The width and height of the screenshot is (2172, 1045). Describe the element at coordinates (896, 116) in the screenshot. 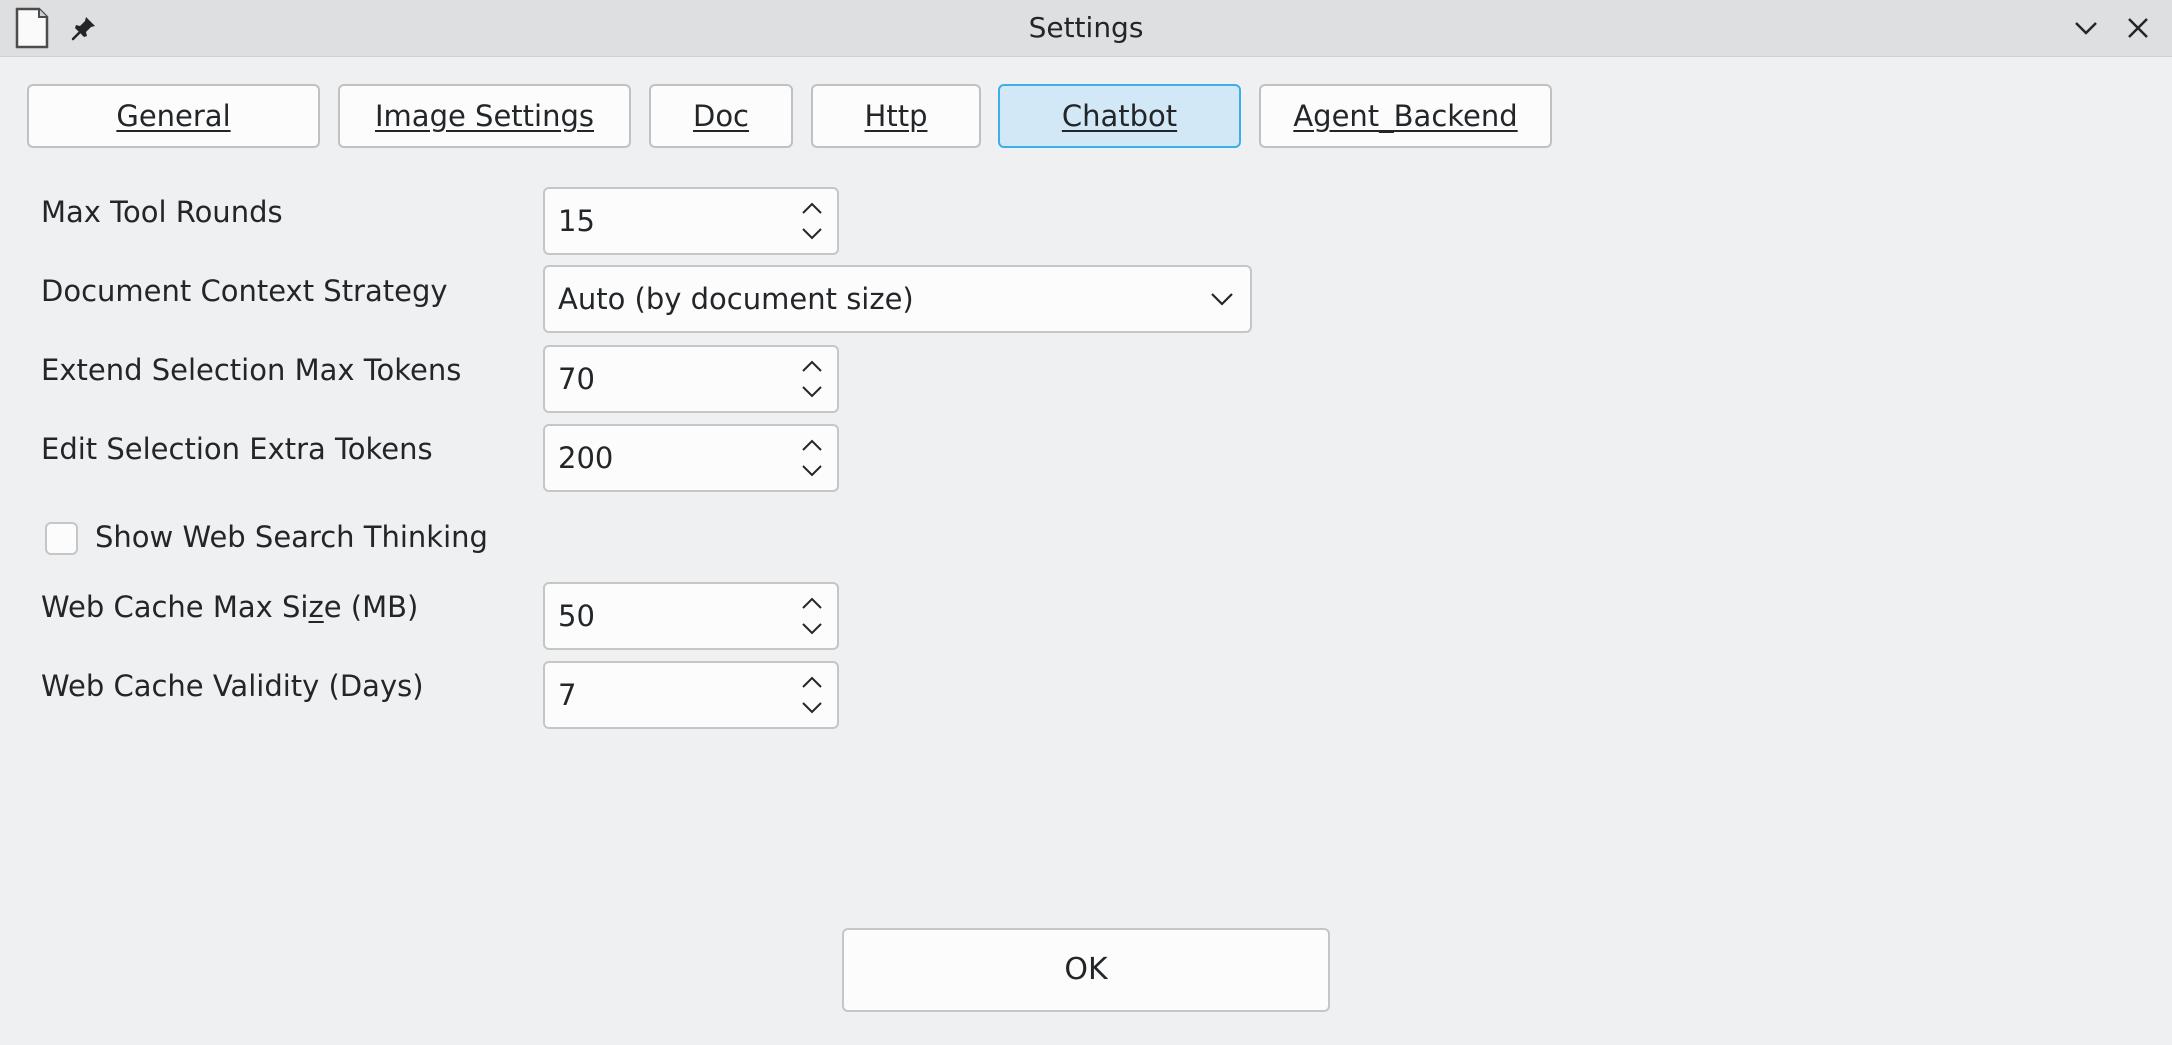

I see `tab-http: Http` at that location.